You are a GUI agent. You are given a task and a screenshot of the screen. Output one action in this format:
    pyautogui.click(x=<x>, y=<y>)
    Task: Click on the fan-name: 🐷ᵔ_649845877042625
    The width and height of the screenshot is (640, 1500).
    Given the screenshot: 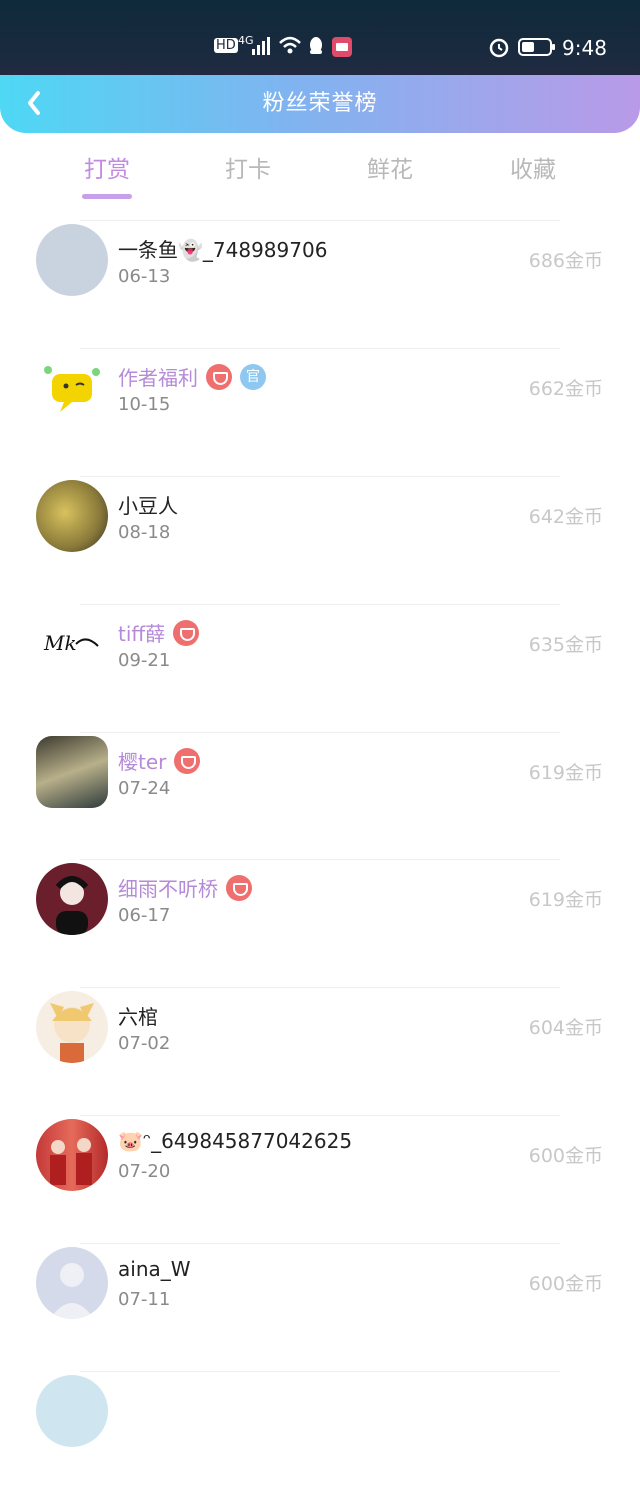 What is the action you would take?
    pyautogui.click(x=235, y=1141)
    